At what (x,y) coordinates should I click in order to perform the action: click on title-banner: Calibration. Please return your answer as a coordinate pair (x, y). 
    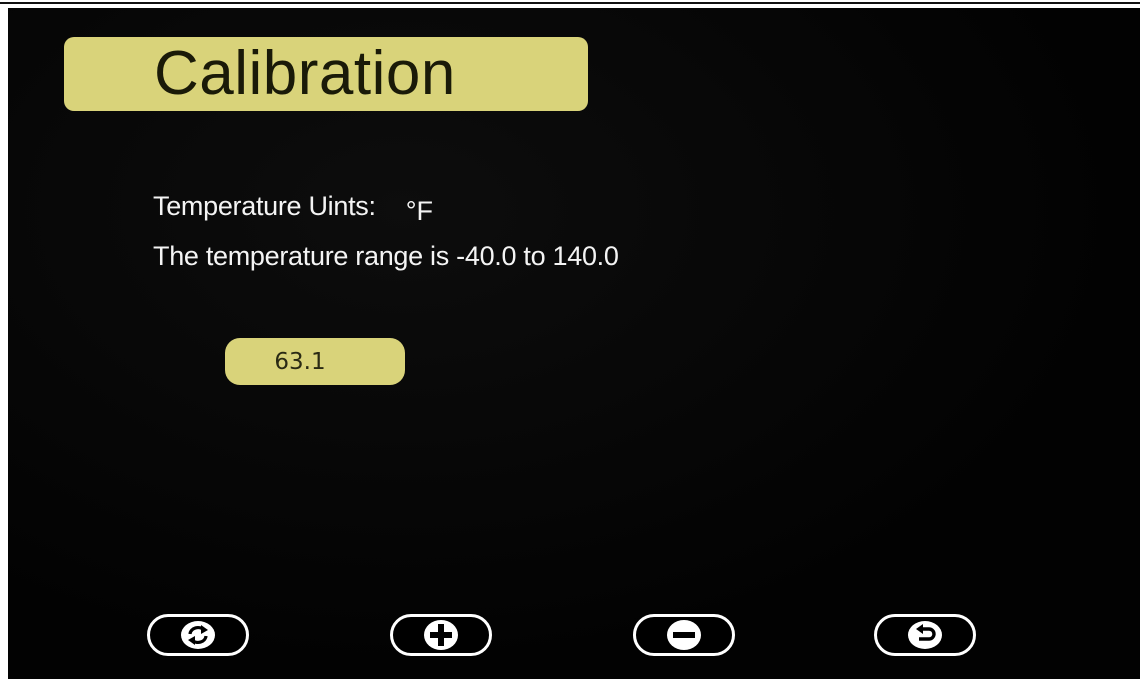
    Looking at the image, I should click on (326, 74).